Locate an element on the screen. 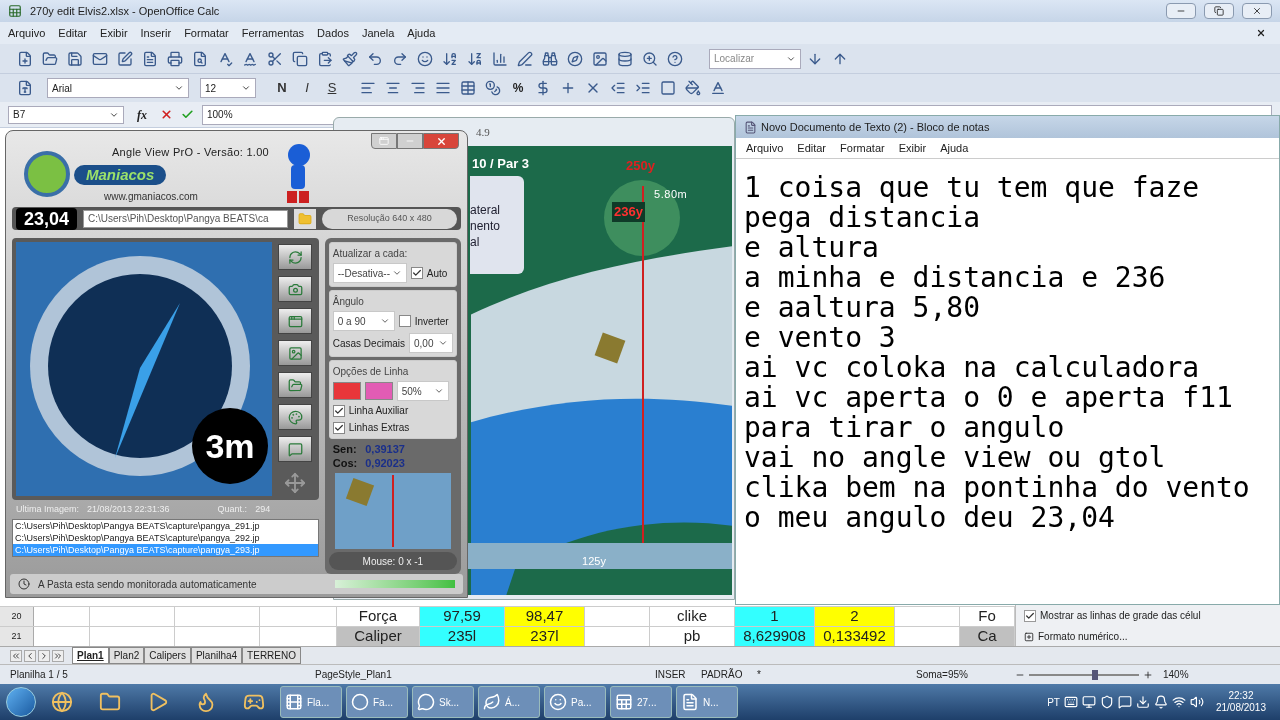 This screenshot has width=1280, height=720. expand-icon is located at coordinates (1029, 636).